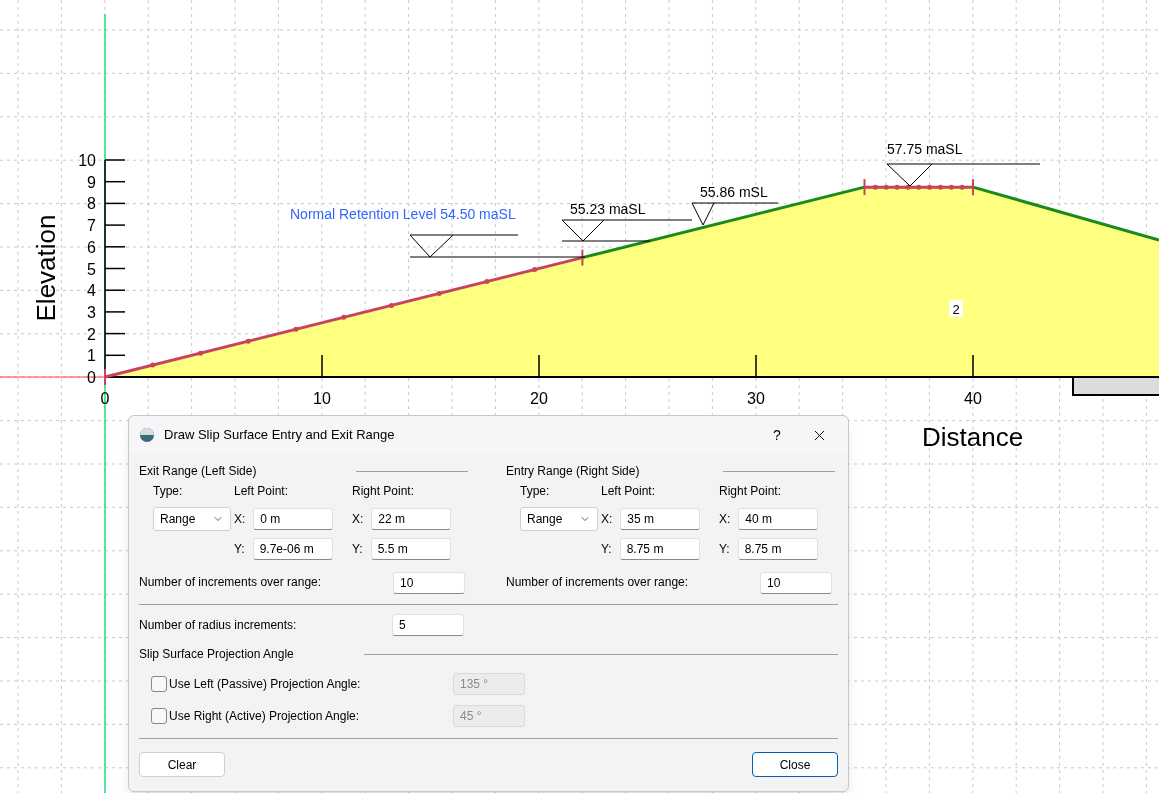  I want to click on water-level-label: 55.86 mSL, so click(734, 192).